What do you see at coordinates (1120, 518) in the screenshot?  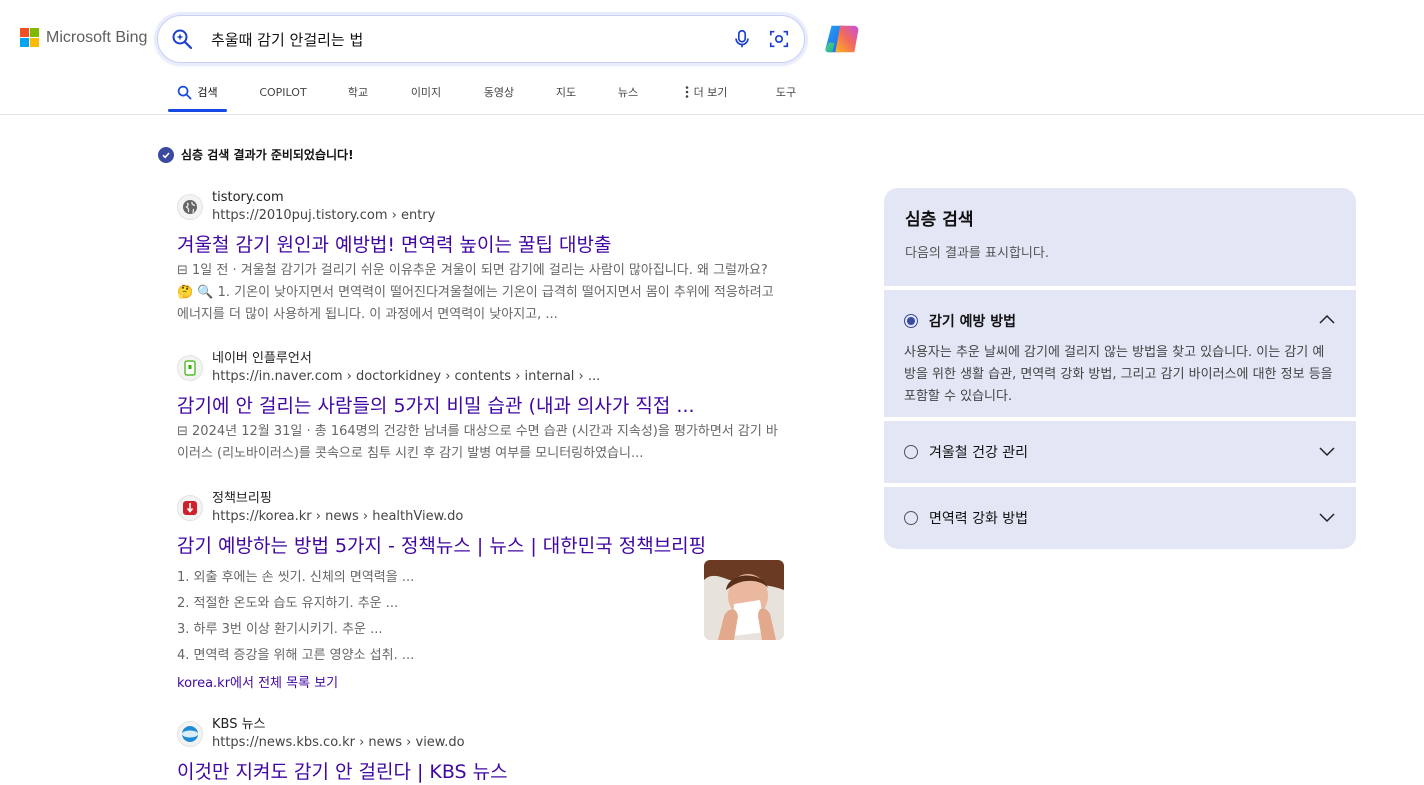 I see `panel-section-immunity: 면역력 강화 방법` at bounding box center [1120, 518].